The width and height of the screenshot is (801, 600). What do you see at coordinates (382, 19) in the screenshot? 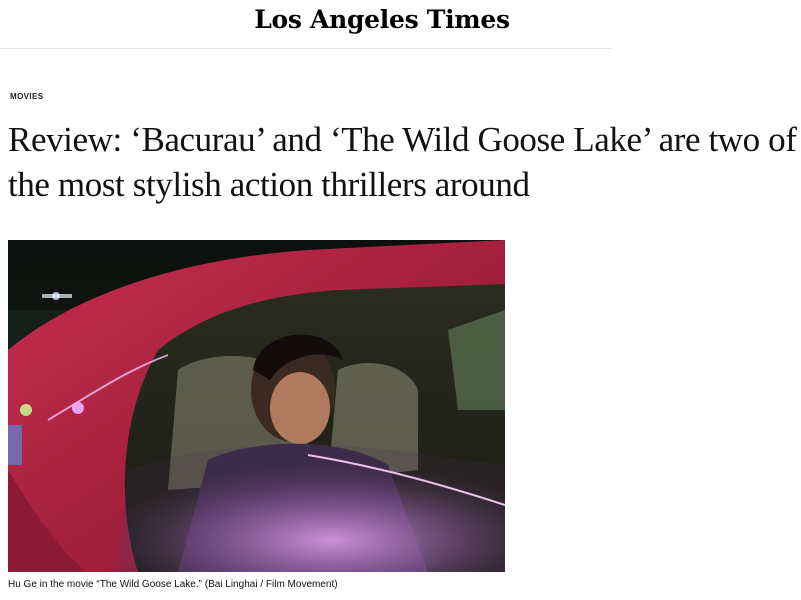
I see `site-logo: Los Angeles Times` at bounding box center [382, 19].